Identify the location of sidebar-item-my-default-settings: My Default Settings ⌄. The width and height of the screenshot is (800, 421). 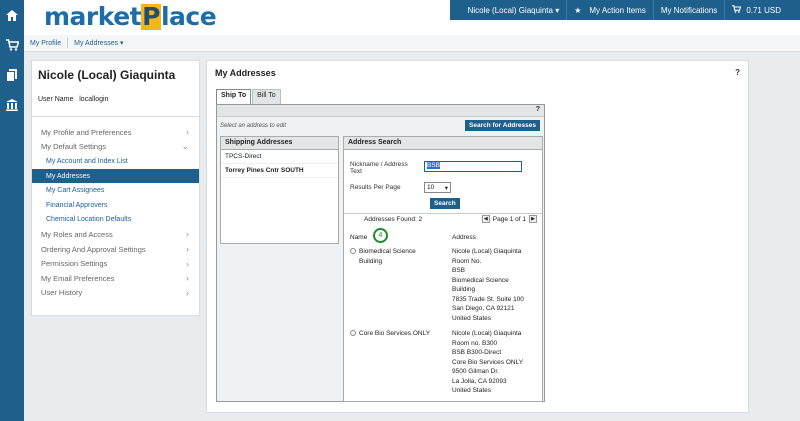
(115, 147).